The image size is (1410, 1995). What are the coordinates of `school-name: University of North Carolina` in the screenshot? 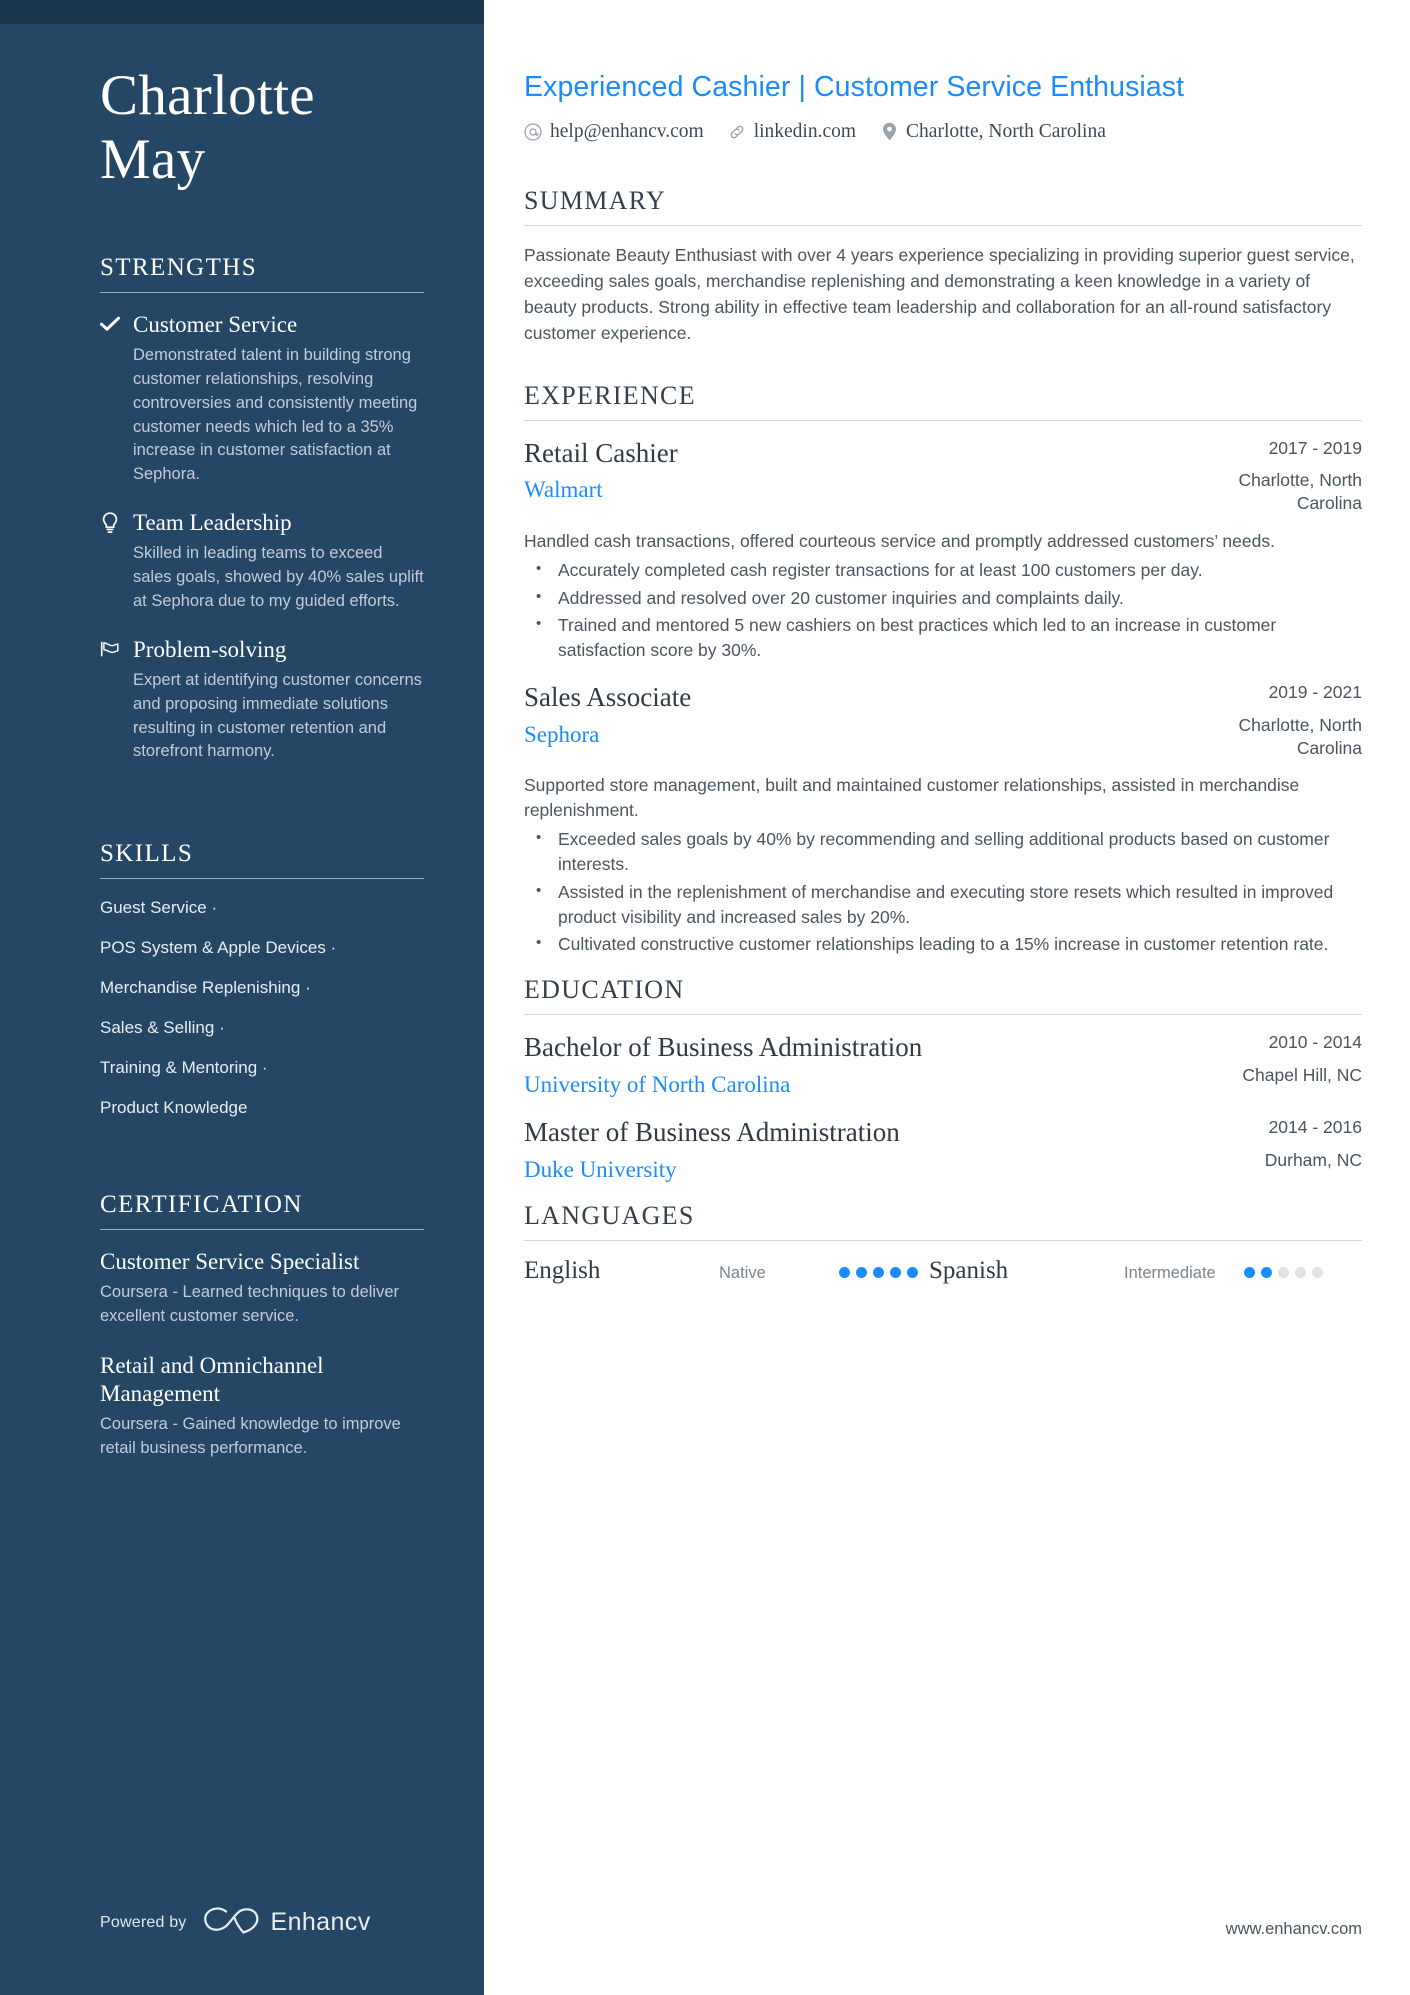 It's located at (833, 1085).